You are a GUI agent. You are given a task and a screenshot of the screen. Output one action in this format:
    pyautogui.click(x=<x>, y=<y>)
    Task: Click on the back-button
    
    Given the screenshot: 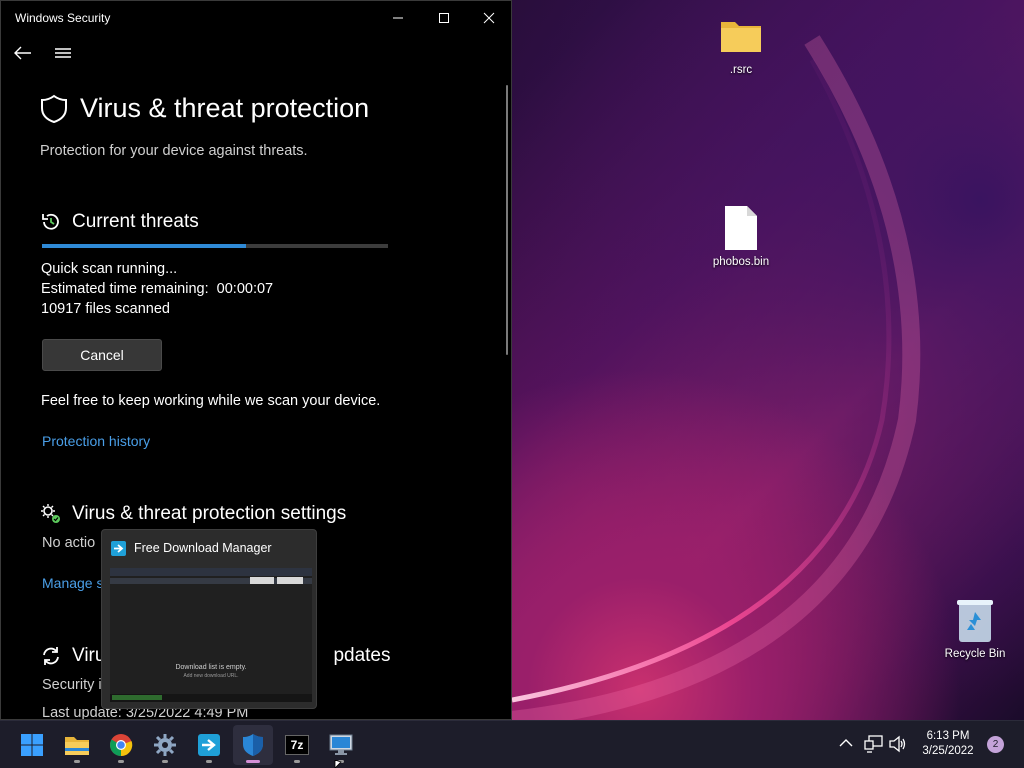 What is the action you would take?
    pyautogui.click(x=23, y=53)
    